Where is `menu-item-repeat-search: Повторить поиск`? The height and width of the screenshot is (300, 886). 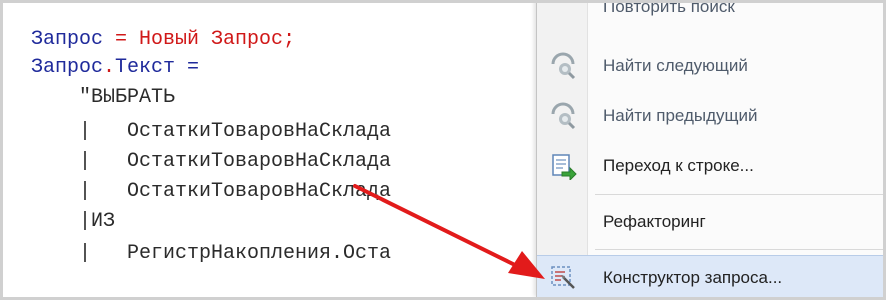 menu-item-repeat-search: Повторить поиск is located at coordinates (710, 16).